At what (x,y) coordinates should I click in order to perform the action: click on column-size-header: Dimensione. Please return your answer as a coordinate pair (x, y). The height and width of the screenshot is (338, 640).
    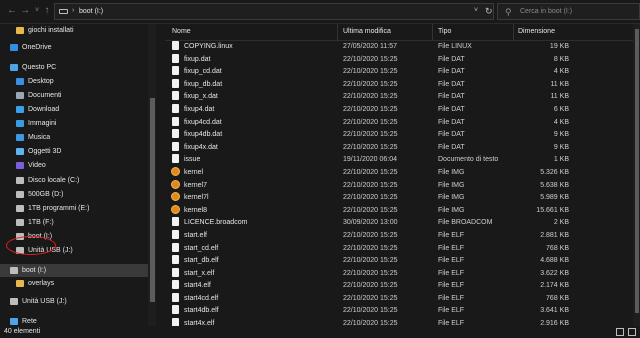
    Looking at the image, I should click on (536, 31).